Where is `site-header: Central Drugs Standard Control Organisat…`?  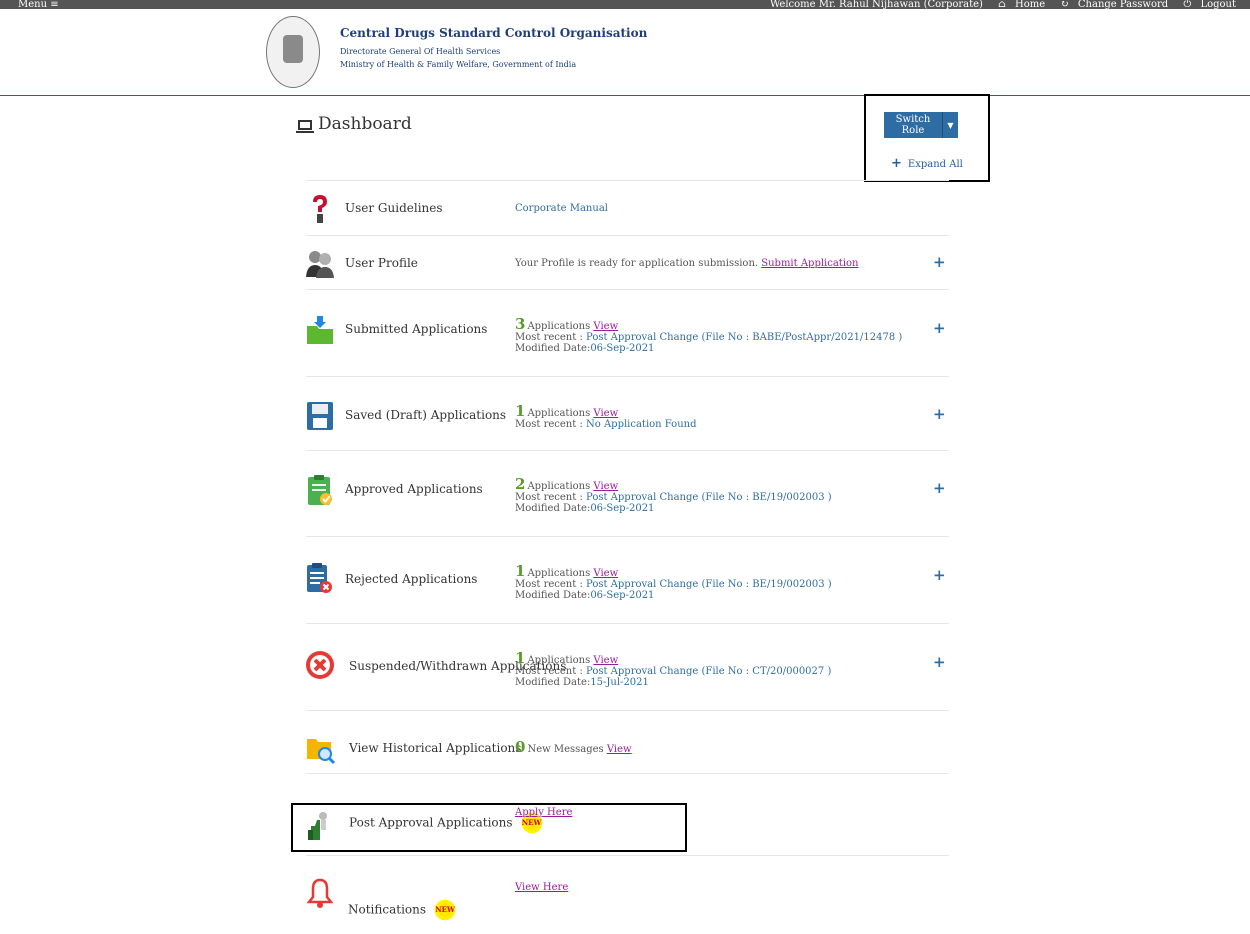
site-header: Central Drugs Standard Control Organisat… is located at coordinates (625, 52).